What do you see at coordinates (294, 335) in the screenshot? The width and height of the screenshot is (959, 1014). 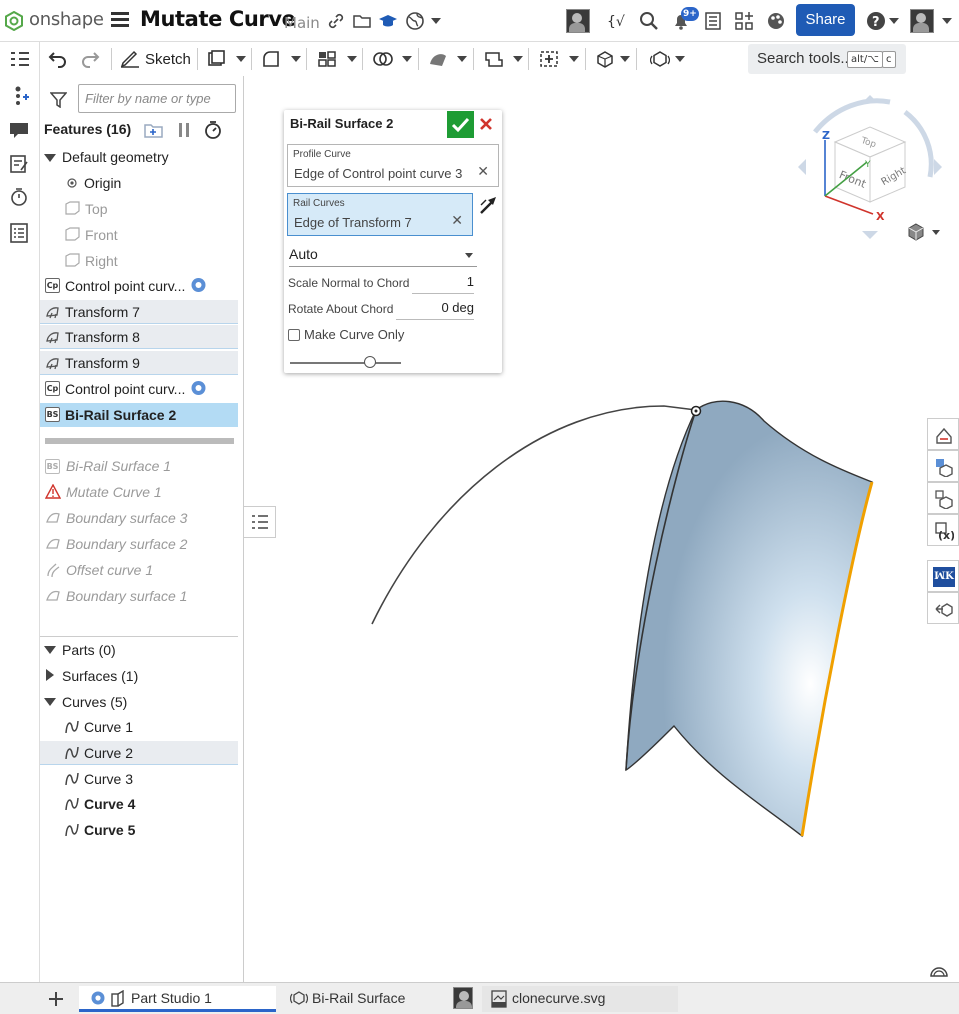 I see `make-curve-checkbox` at bounding box center [294, 335].